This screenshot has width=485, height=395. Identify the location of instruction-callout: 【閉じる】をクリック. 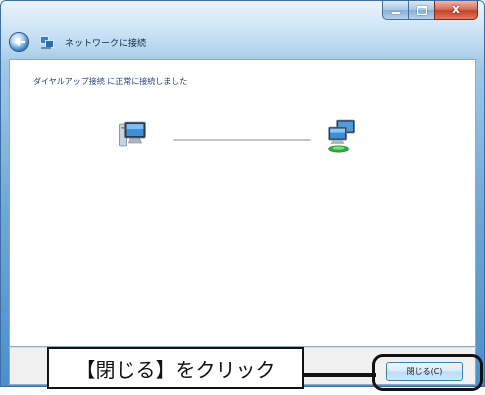
(175, 368).